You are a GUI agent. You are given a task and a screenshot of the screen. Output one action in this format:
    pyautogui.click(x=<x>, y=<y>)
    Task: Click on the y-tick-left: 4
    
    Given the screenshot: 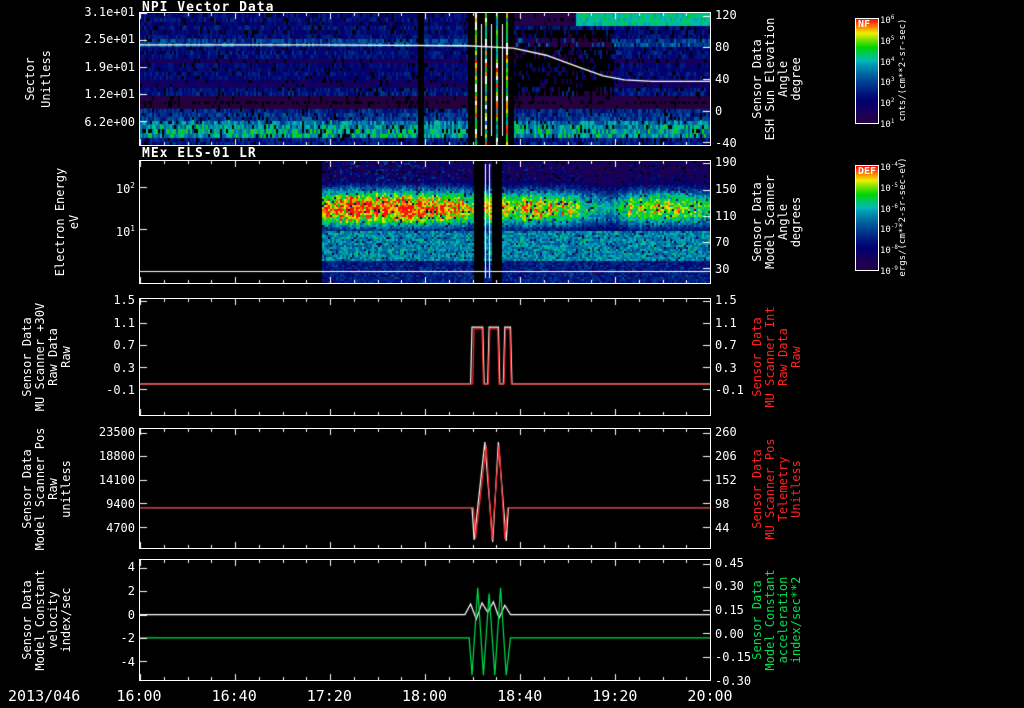 What is the action you would take?
    pyautogui.click(x=131, y=566)
    